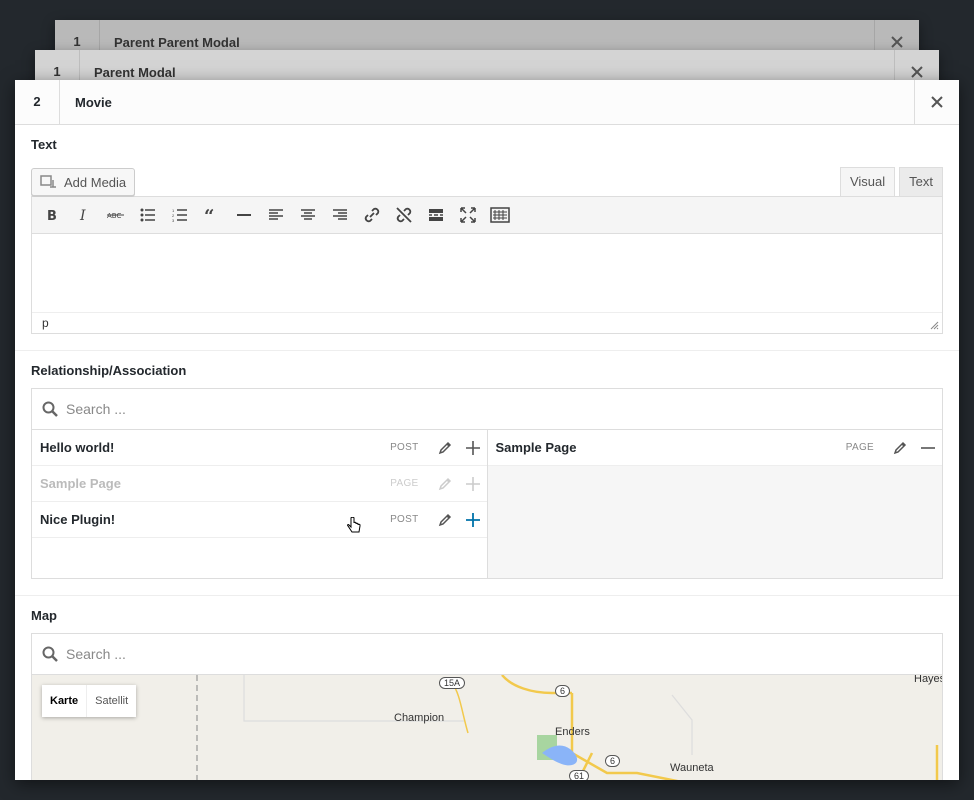  What do you see at coordinates (436, 215) in the screenshot?
I see `read-more-icon` at bounding box center [436, 215].